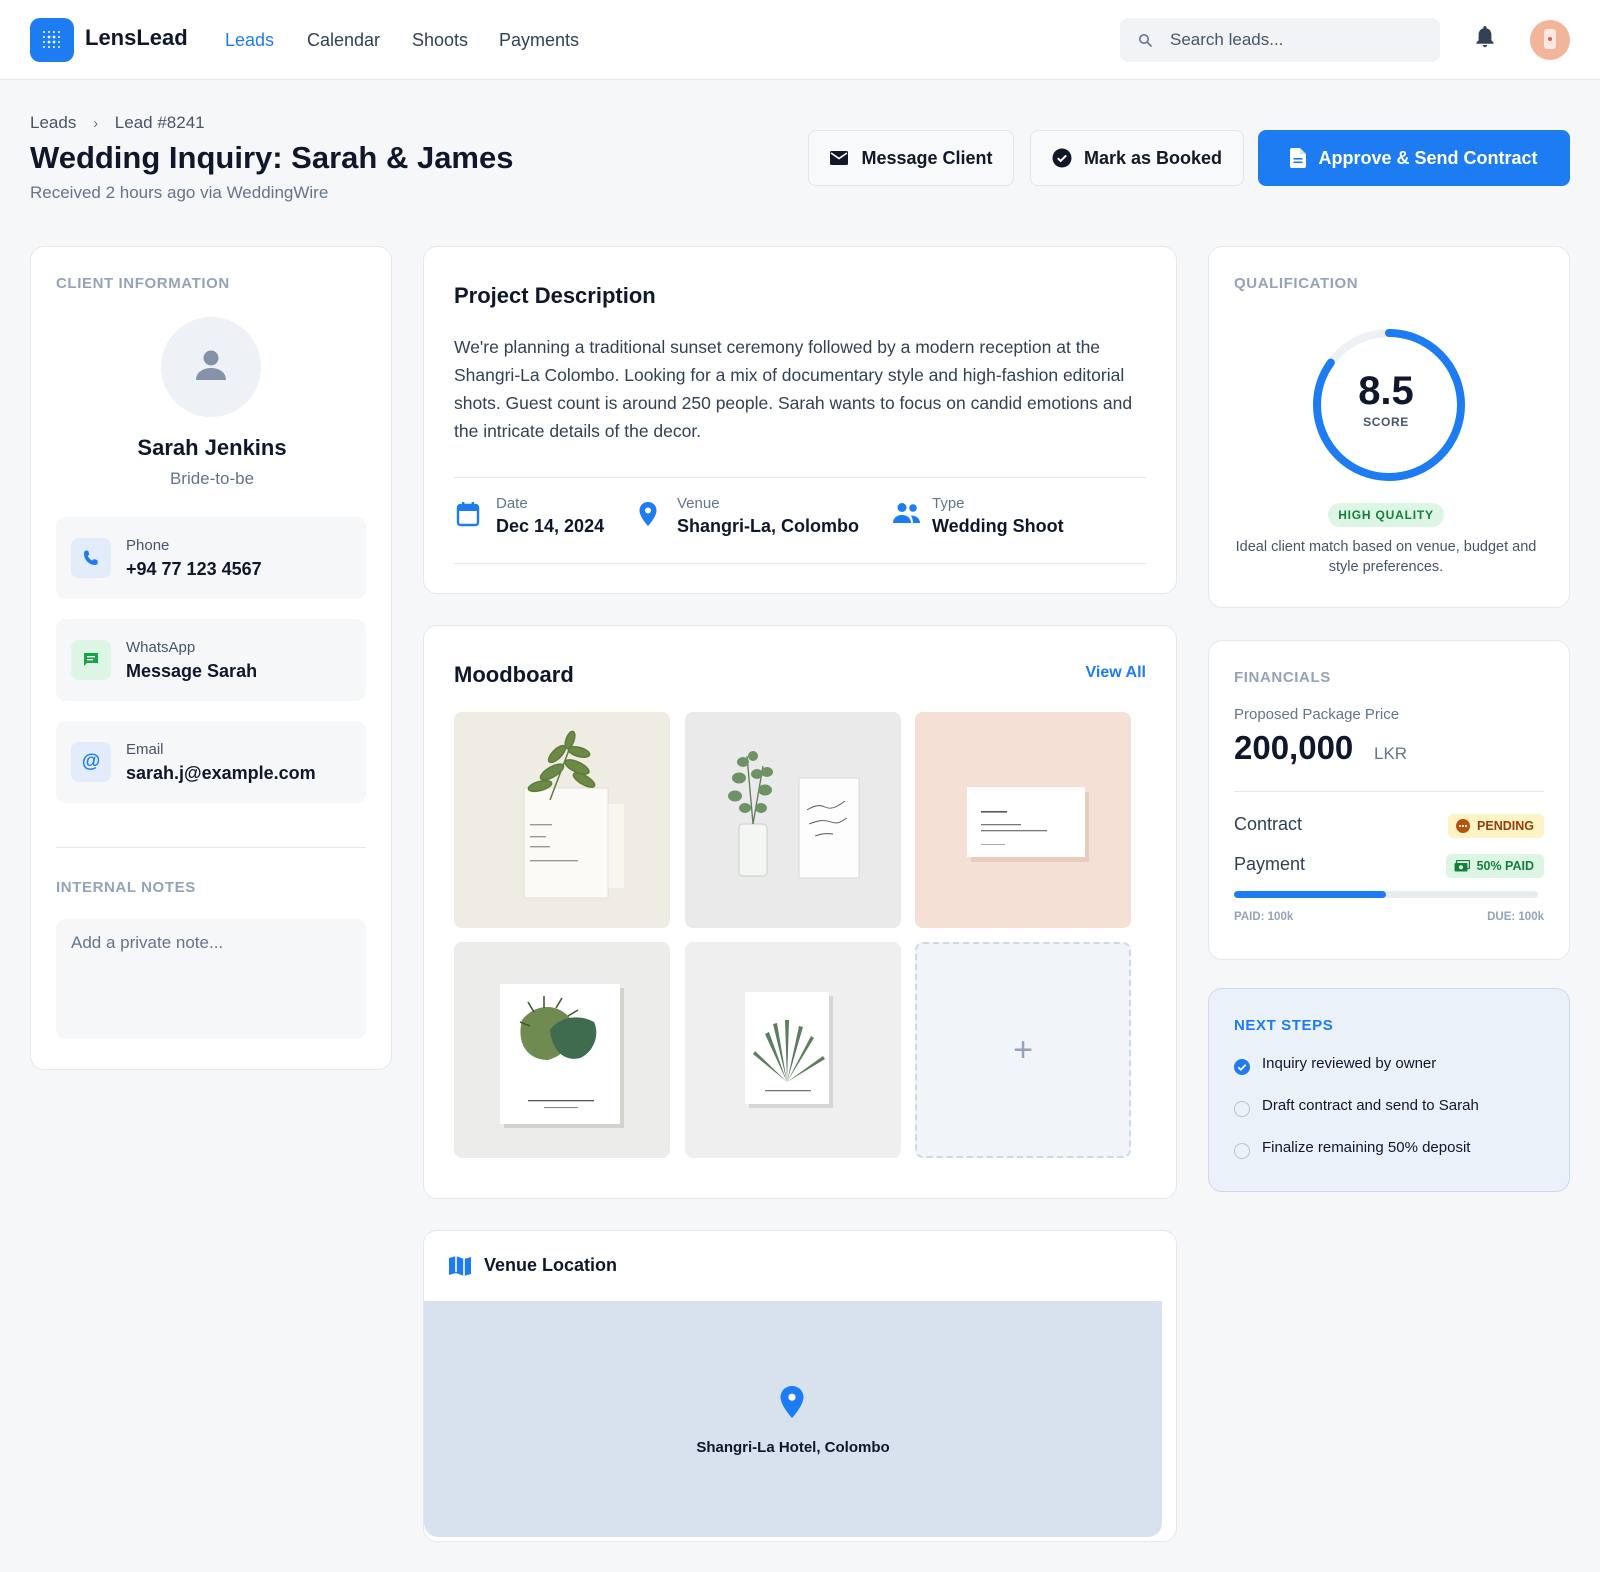  I want to click on due-amount-label: DUE: 100k, so click(1515, 917).